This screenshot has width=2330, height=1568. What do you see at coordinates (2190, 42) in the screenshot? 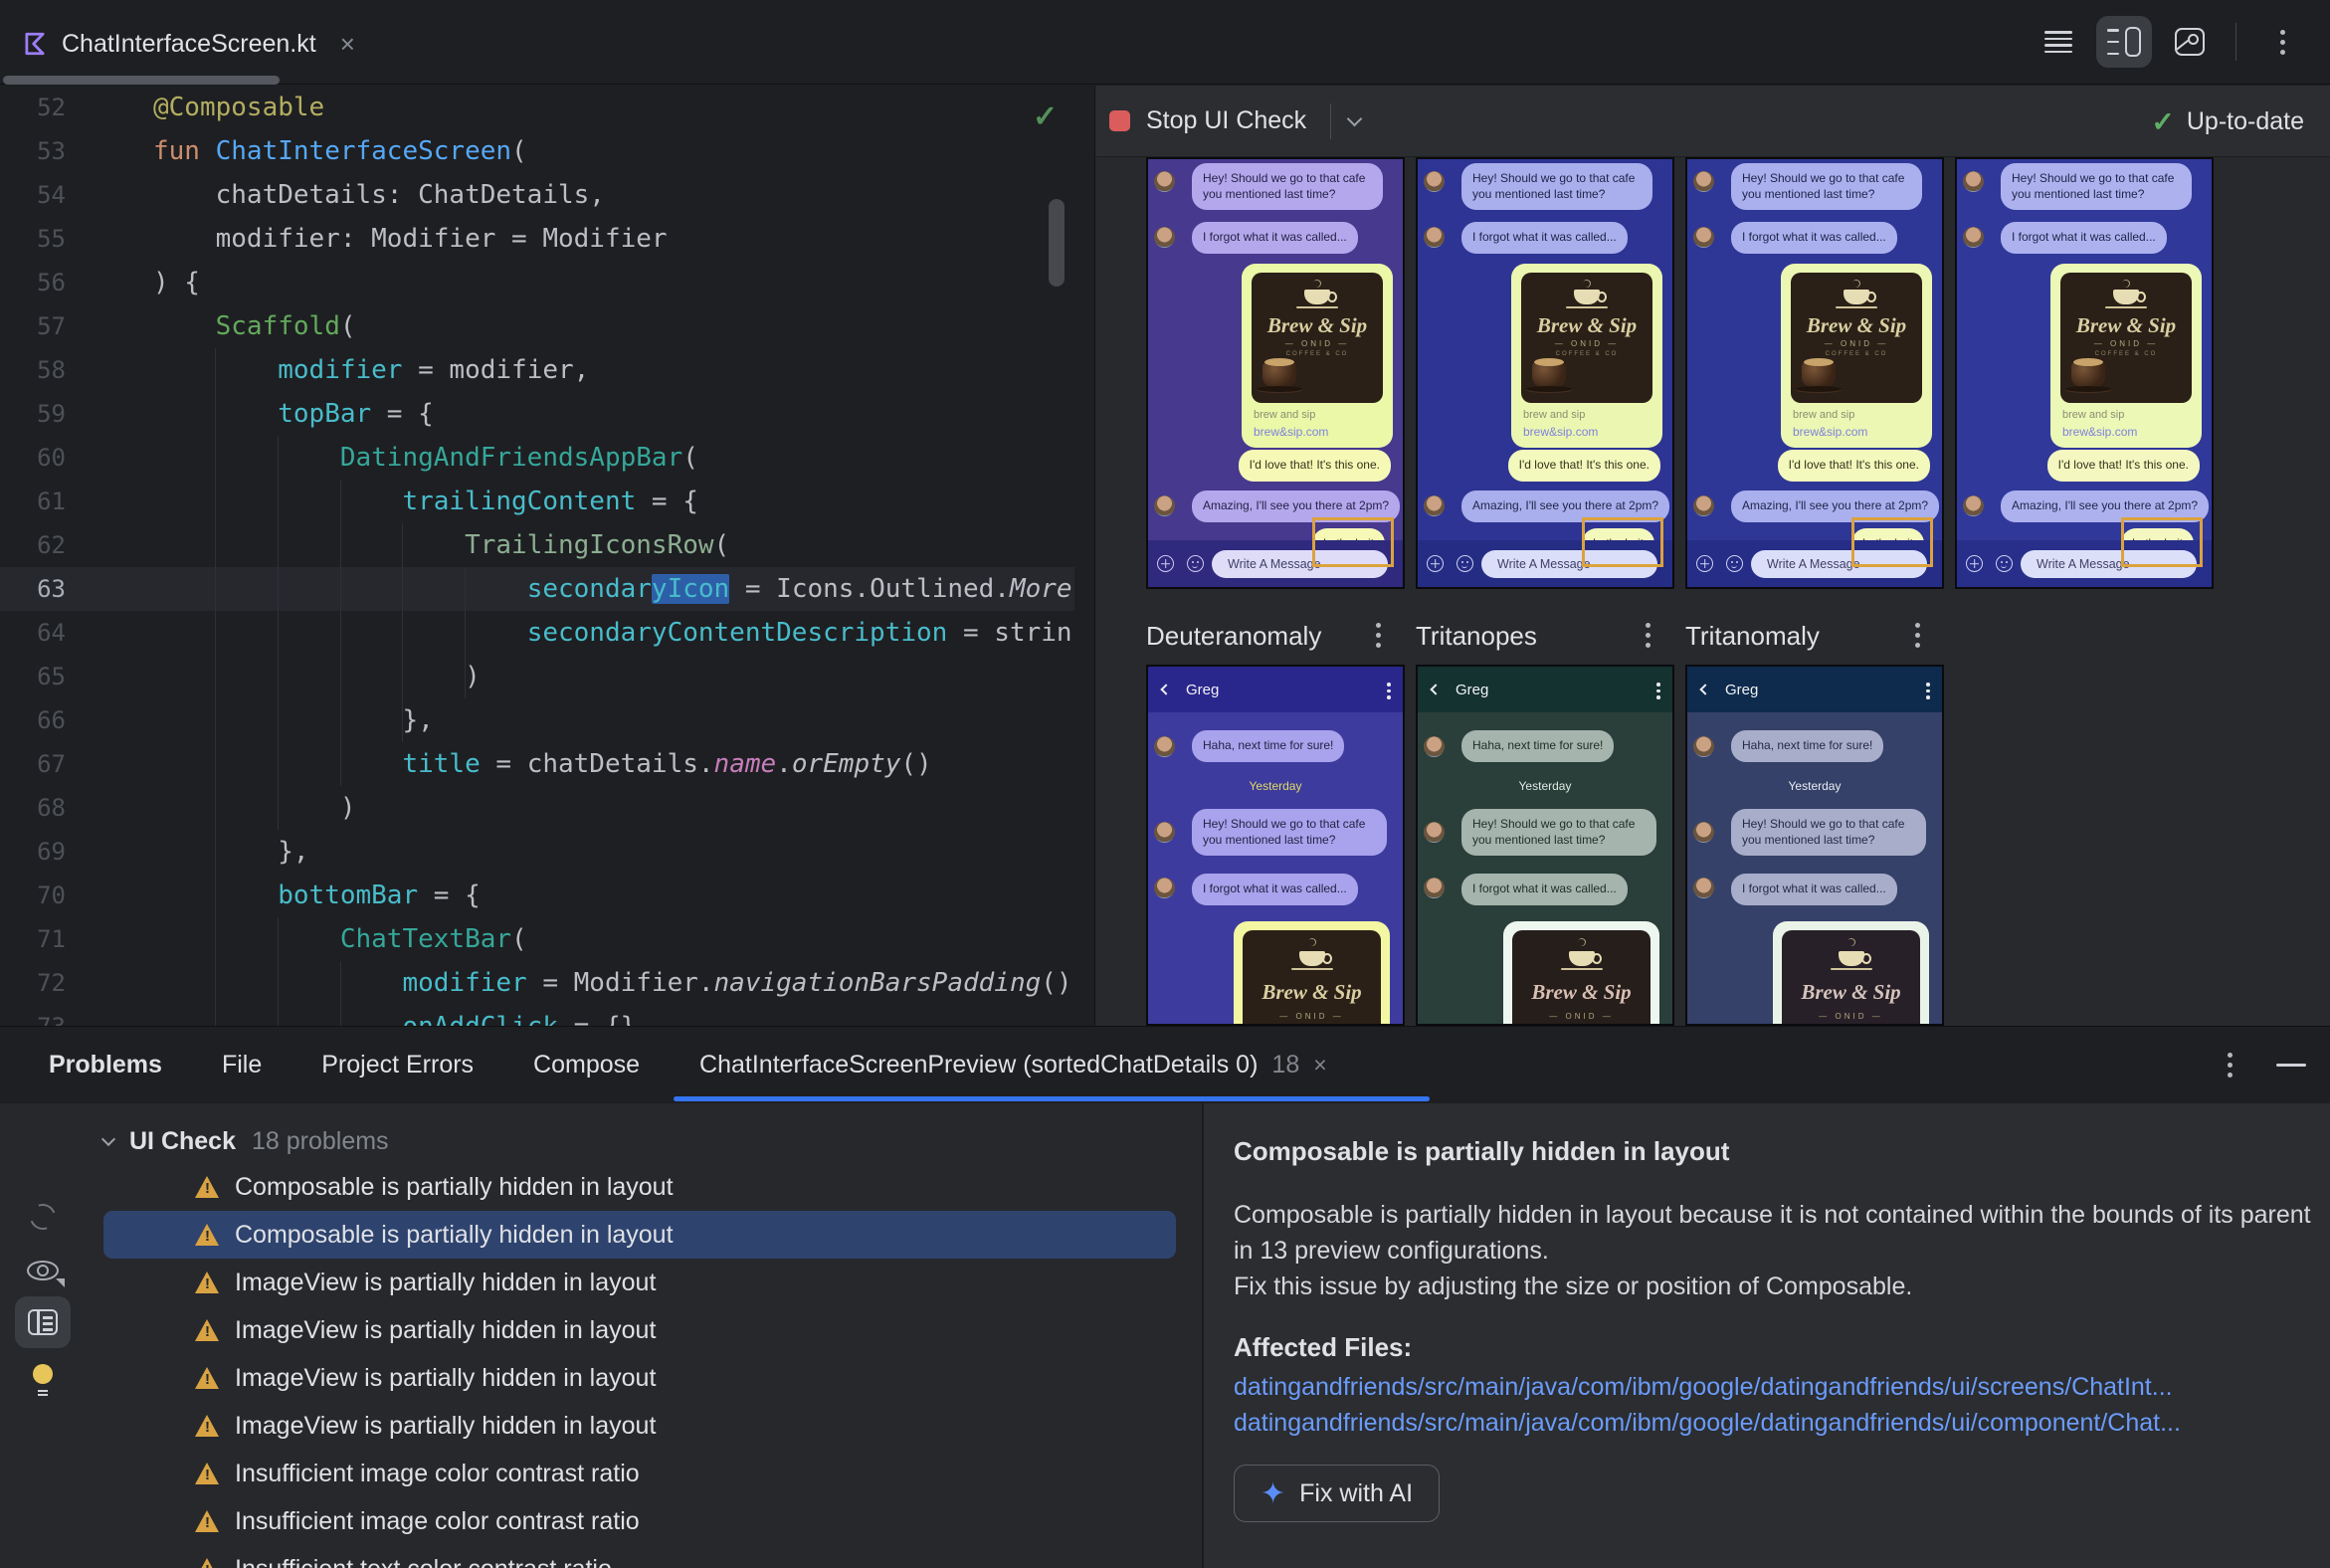
I see `design-view-button` at bounding box center [2190, 42].